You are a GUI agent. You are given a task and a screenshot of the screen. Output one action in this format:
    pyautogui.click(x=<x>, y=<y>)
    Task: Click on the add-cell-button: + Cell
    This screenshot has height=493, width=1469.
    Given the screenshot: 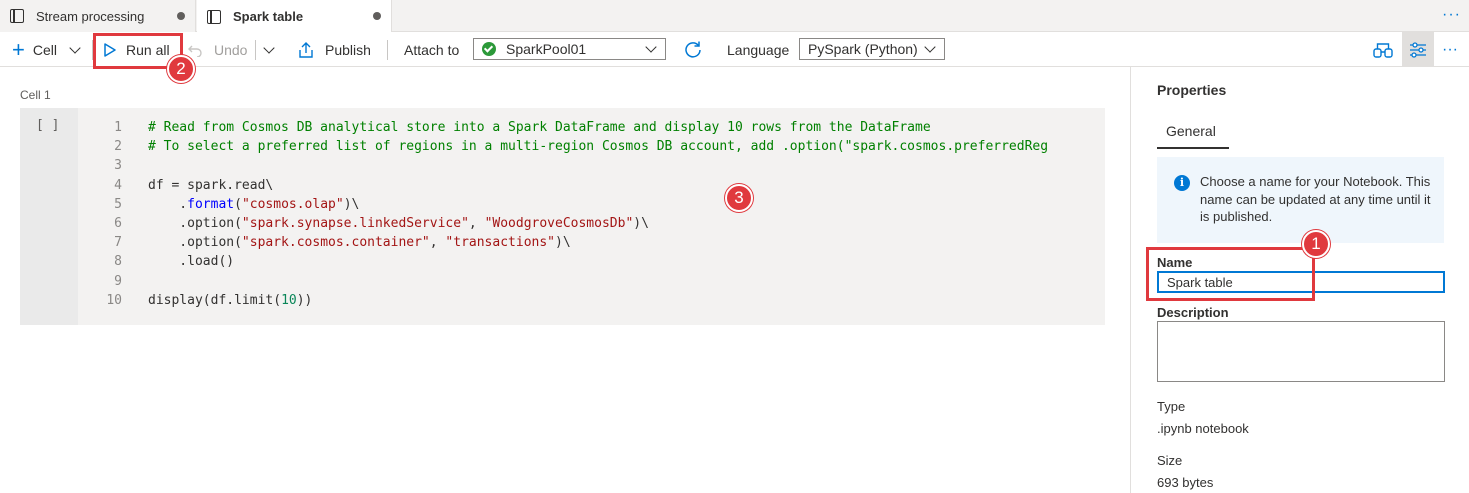 What is the action you would take?
    pyautogui.click(x=46, y=49)
    